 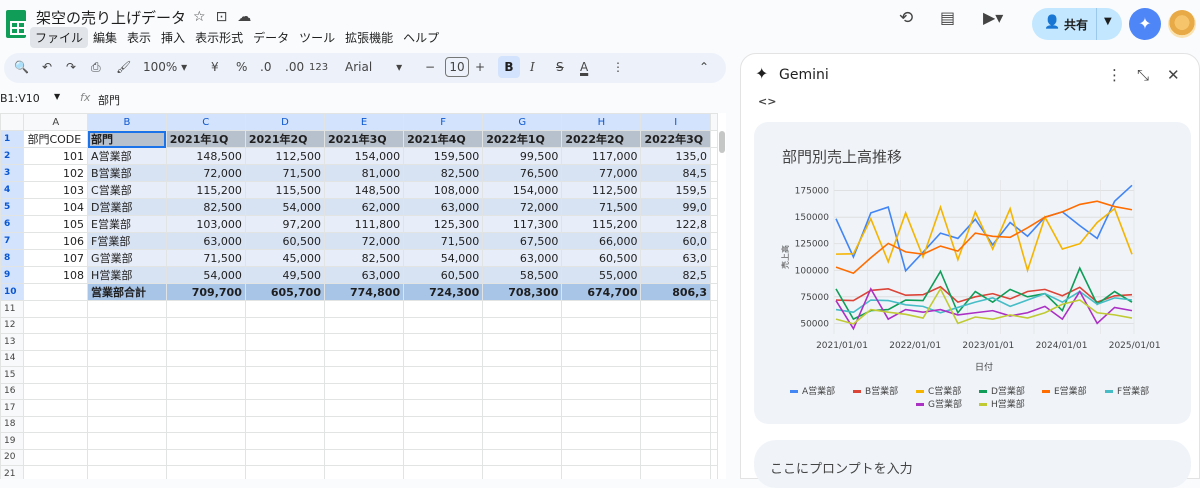 I want to click on cell: 103,000, so click(x=205, y=224).